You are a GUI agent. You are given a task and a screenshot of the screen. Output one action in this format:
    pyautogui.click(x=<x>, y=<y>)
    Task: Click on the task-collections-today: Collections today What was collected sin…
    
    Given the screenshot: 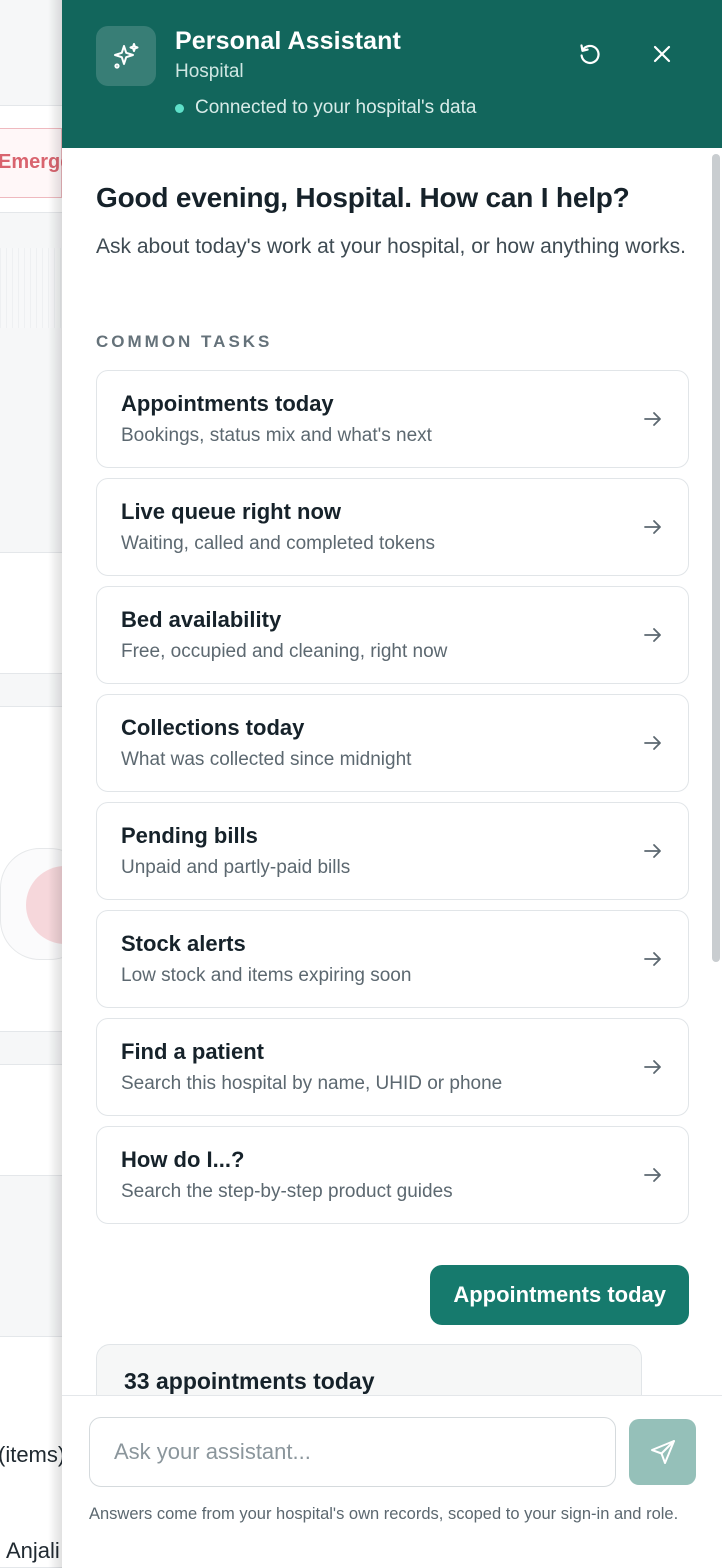 What is the action you would take?
    pyautogui.click(x=392, y=743)
    